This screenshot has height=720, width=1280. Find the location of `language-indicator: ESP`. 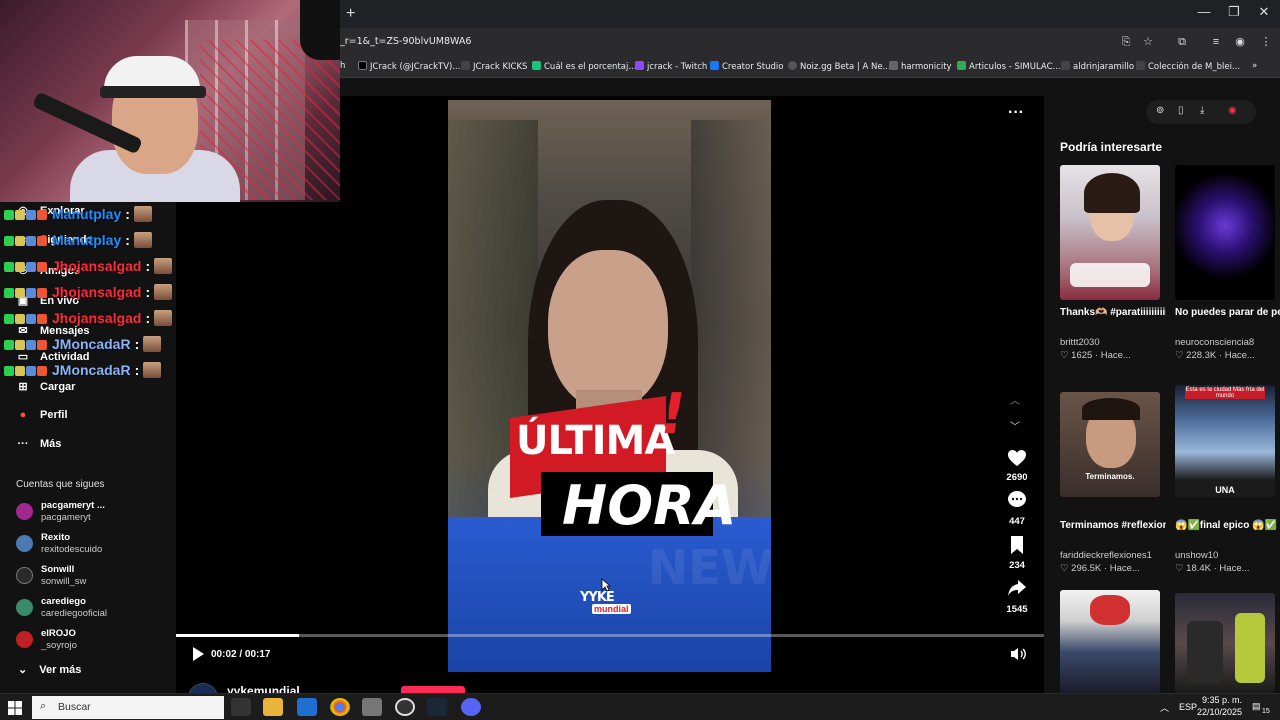

language-indicator: ESP is located at coordinates (1188, 707).